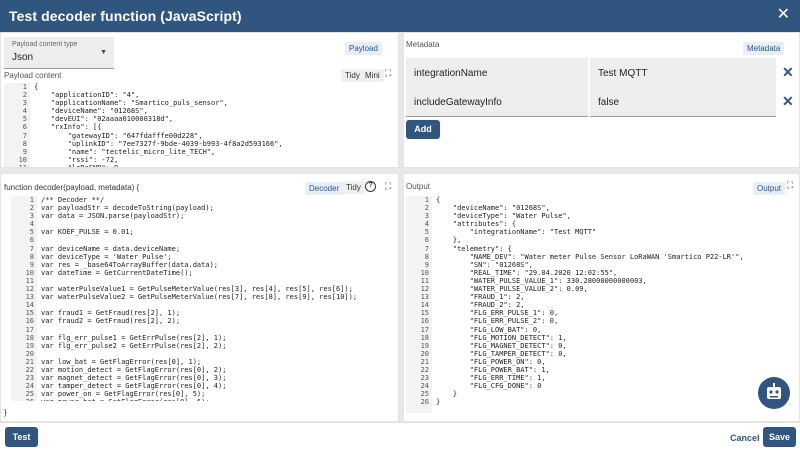 The width and height of the screenshot is (800, 450). I want to click on decoder-line-number: 5, so click(31, 232).